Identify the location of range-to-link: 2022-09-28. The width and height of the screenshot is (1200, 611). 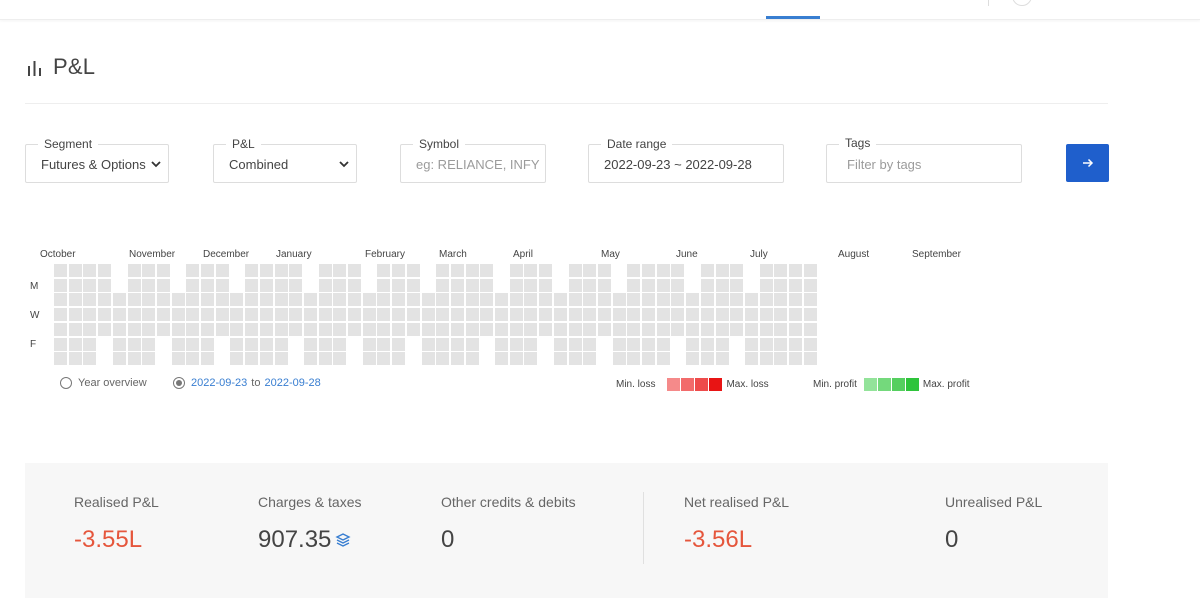
(292, 383).